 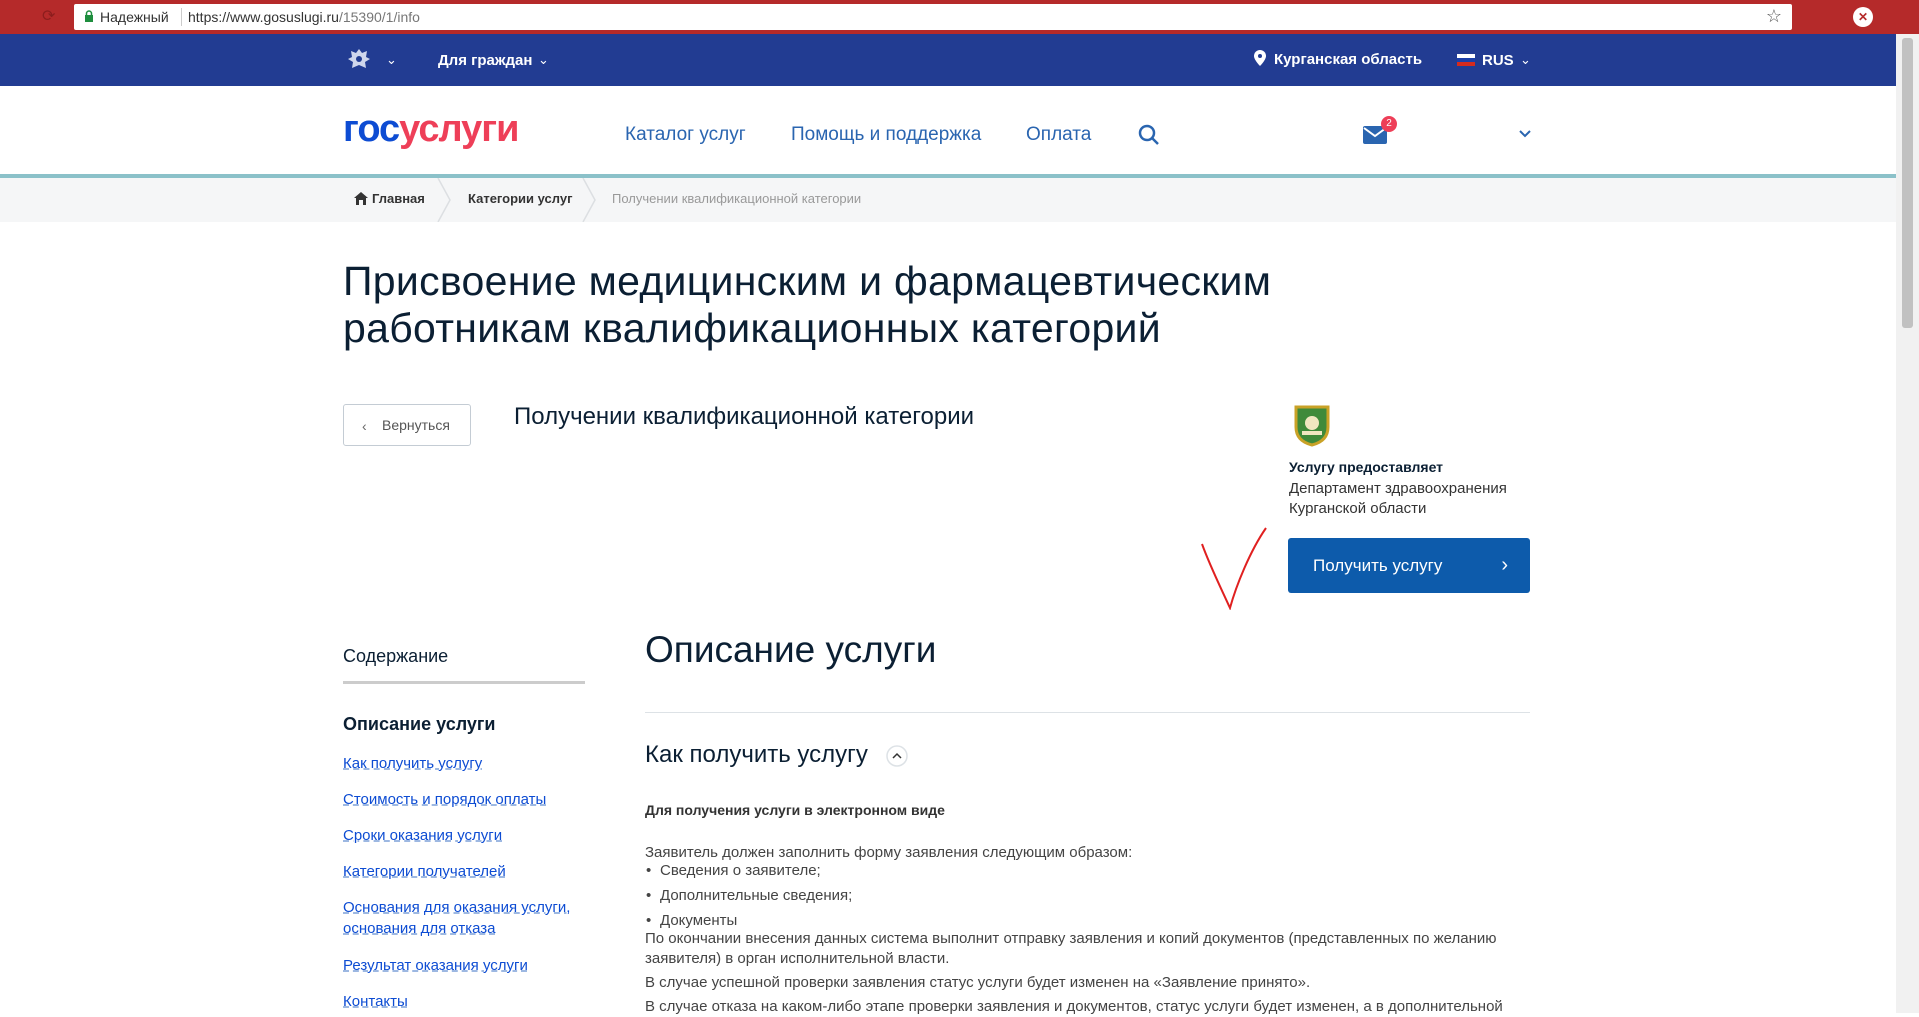 What do you see at coordinates (419, 724) in the screenshot?
I see `toc-active-item: Описание услуги` at bounding box center [419, 724].